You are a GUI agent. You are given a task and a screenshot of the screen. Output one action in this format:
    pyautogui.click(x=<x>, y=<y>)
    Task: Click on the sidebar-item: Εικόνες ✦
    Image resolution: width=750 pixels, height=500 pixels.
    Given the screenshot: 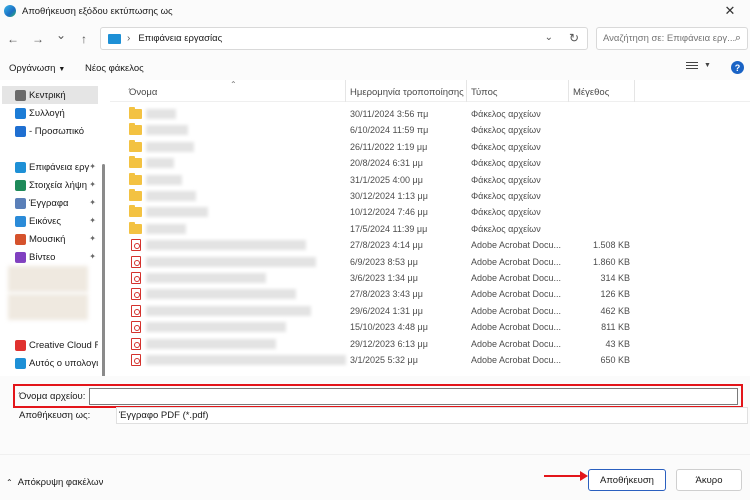 What is the action you would take?
    pyautogui.click(x=50, y=221)
    